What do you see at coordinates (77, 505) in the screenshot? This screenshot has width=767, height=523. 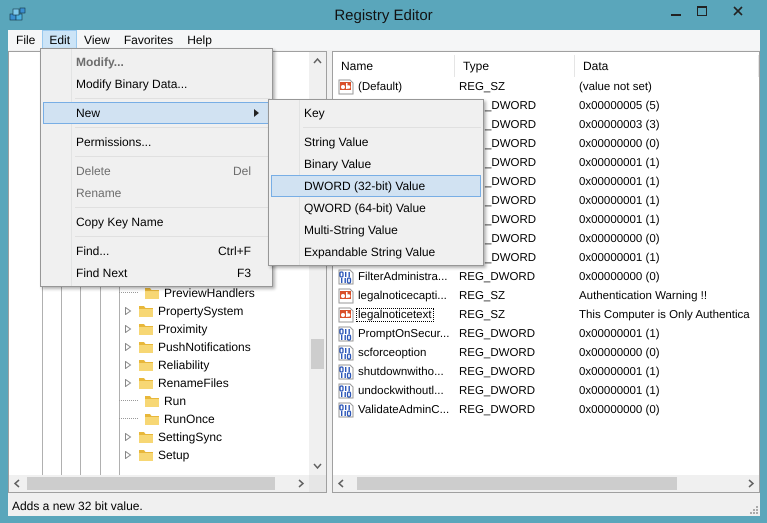 I see `status-text: Adds a new 32 bit value.` at bounding box center [77, 505].